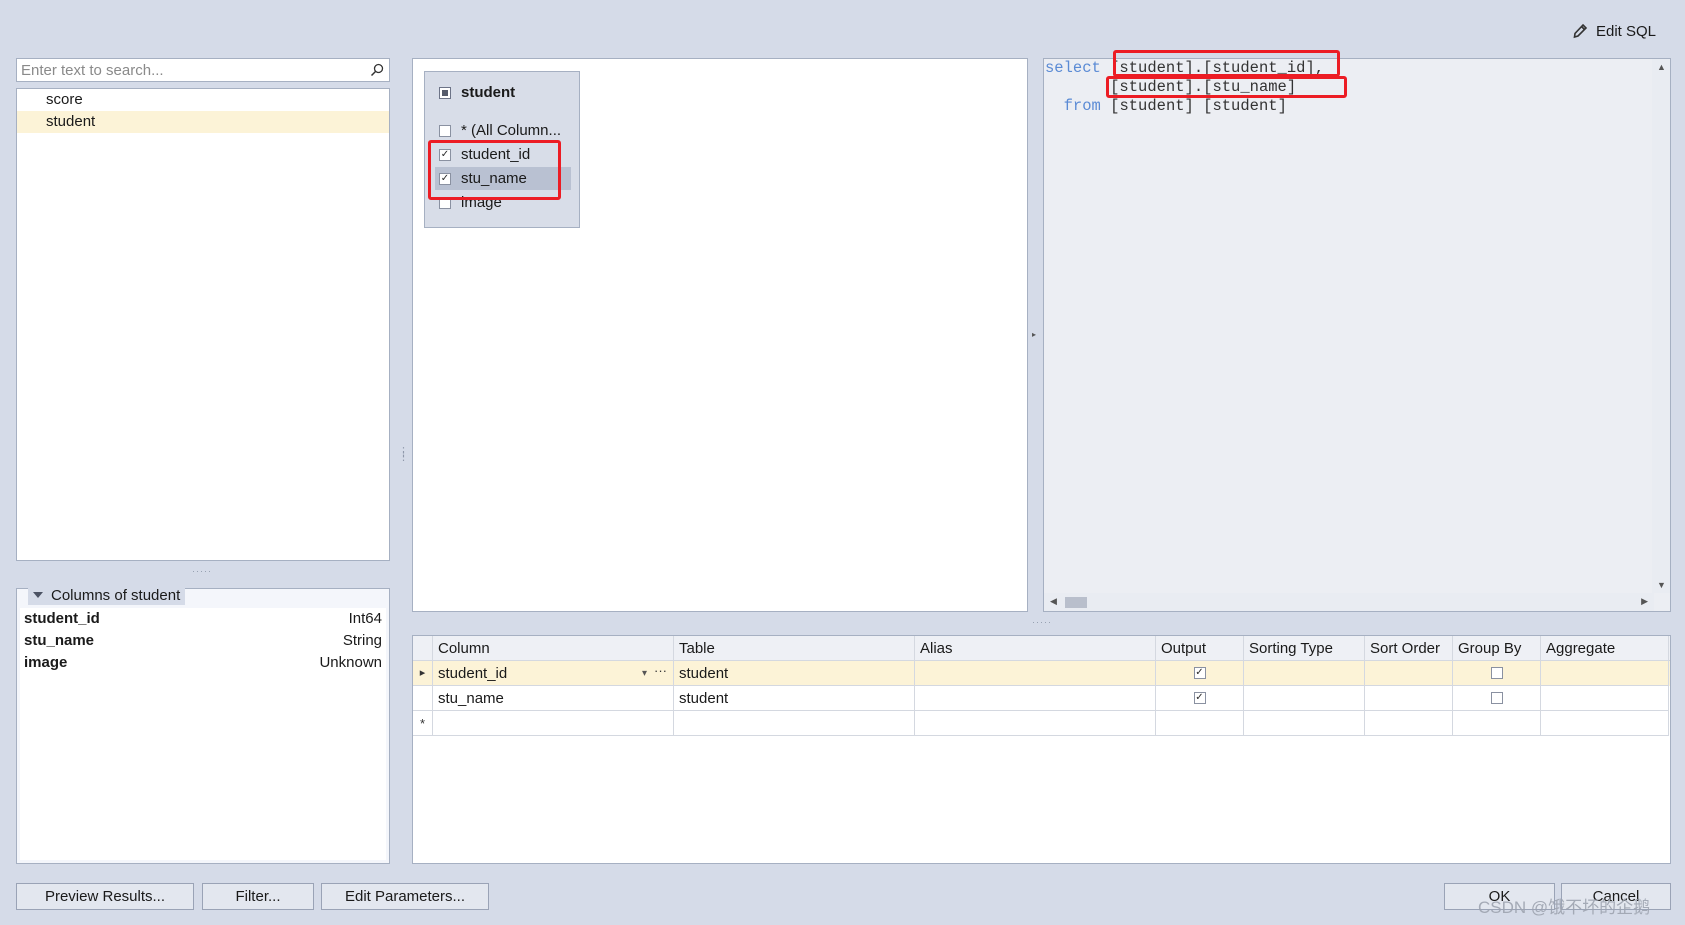 The width and height of the screenshot is (1685, 925). What do you see at coordinates (1661, 326) in the screenshot?
I see `sql-vertical-scrollbar: ▲ ▼` at bounding box center [1661, 326].